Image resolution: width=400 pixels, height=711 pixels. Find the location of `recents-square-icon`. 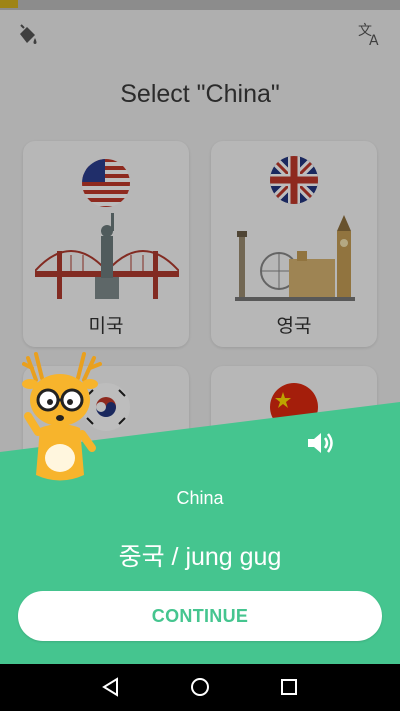

recents-square-icon is located at coordinates (289, 687).